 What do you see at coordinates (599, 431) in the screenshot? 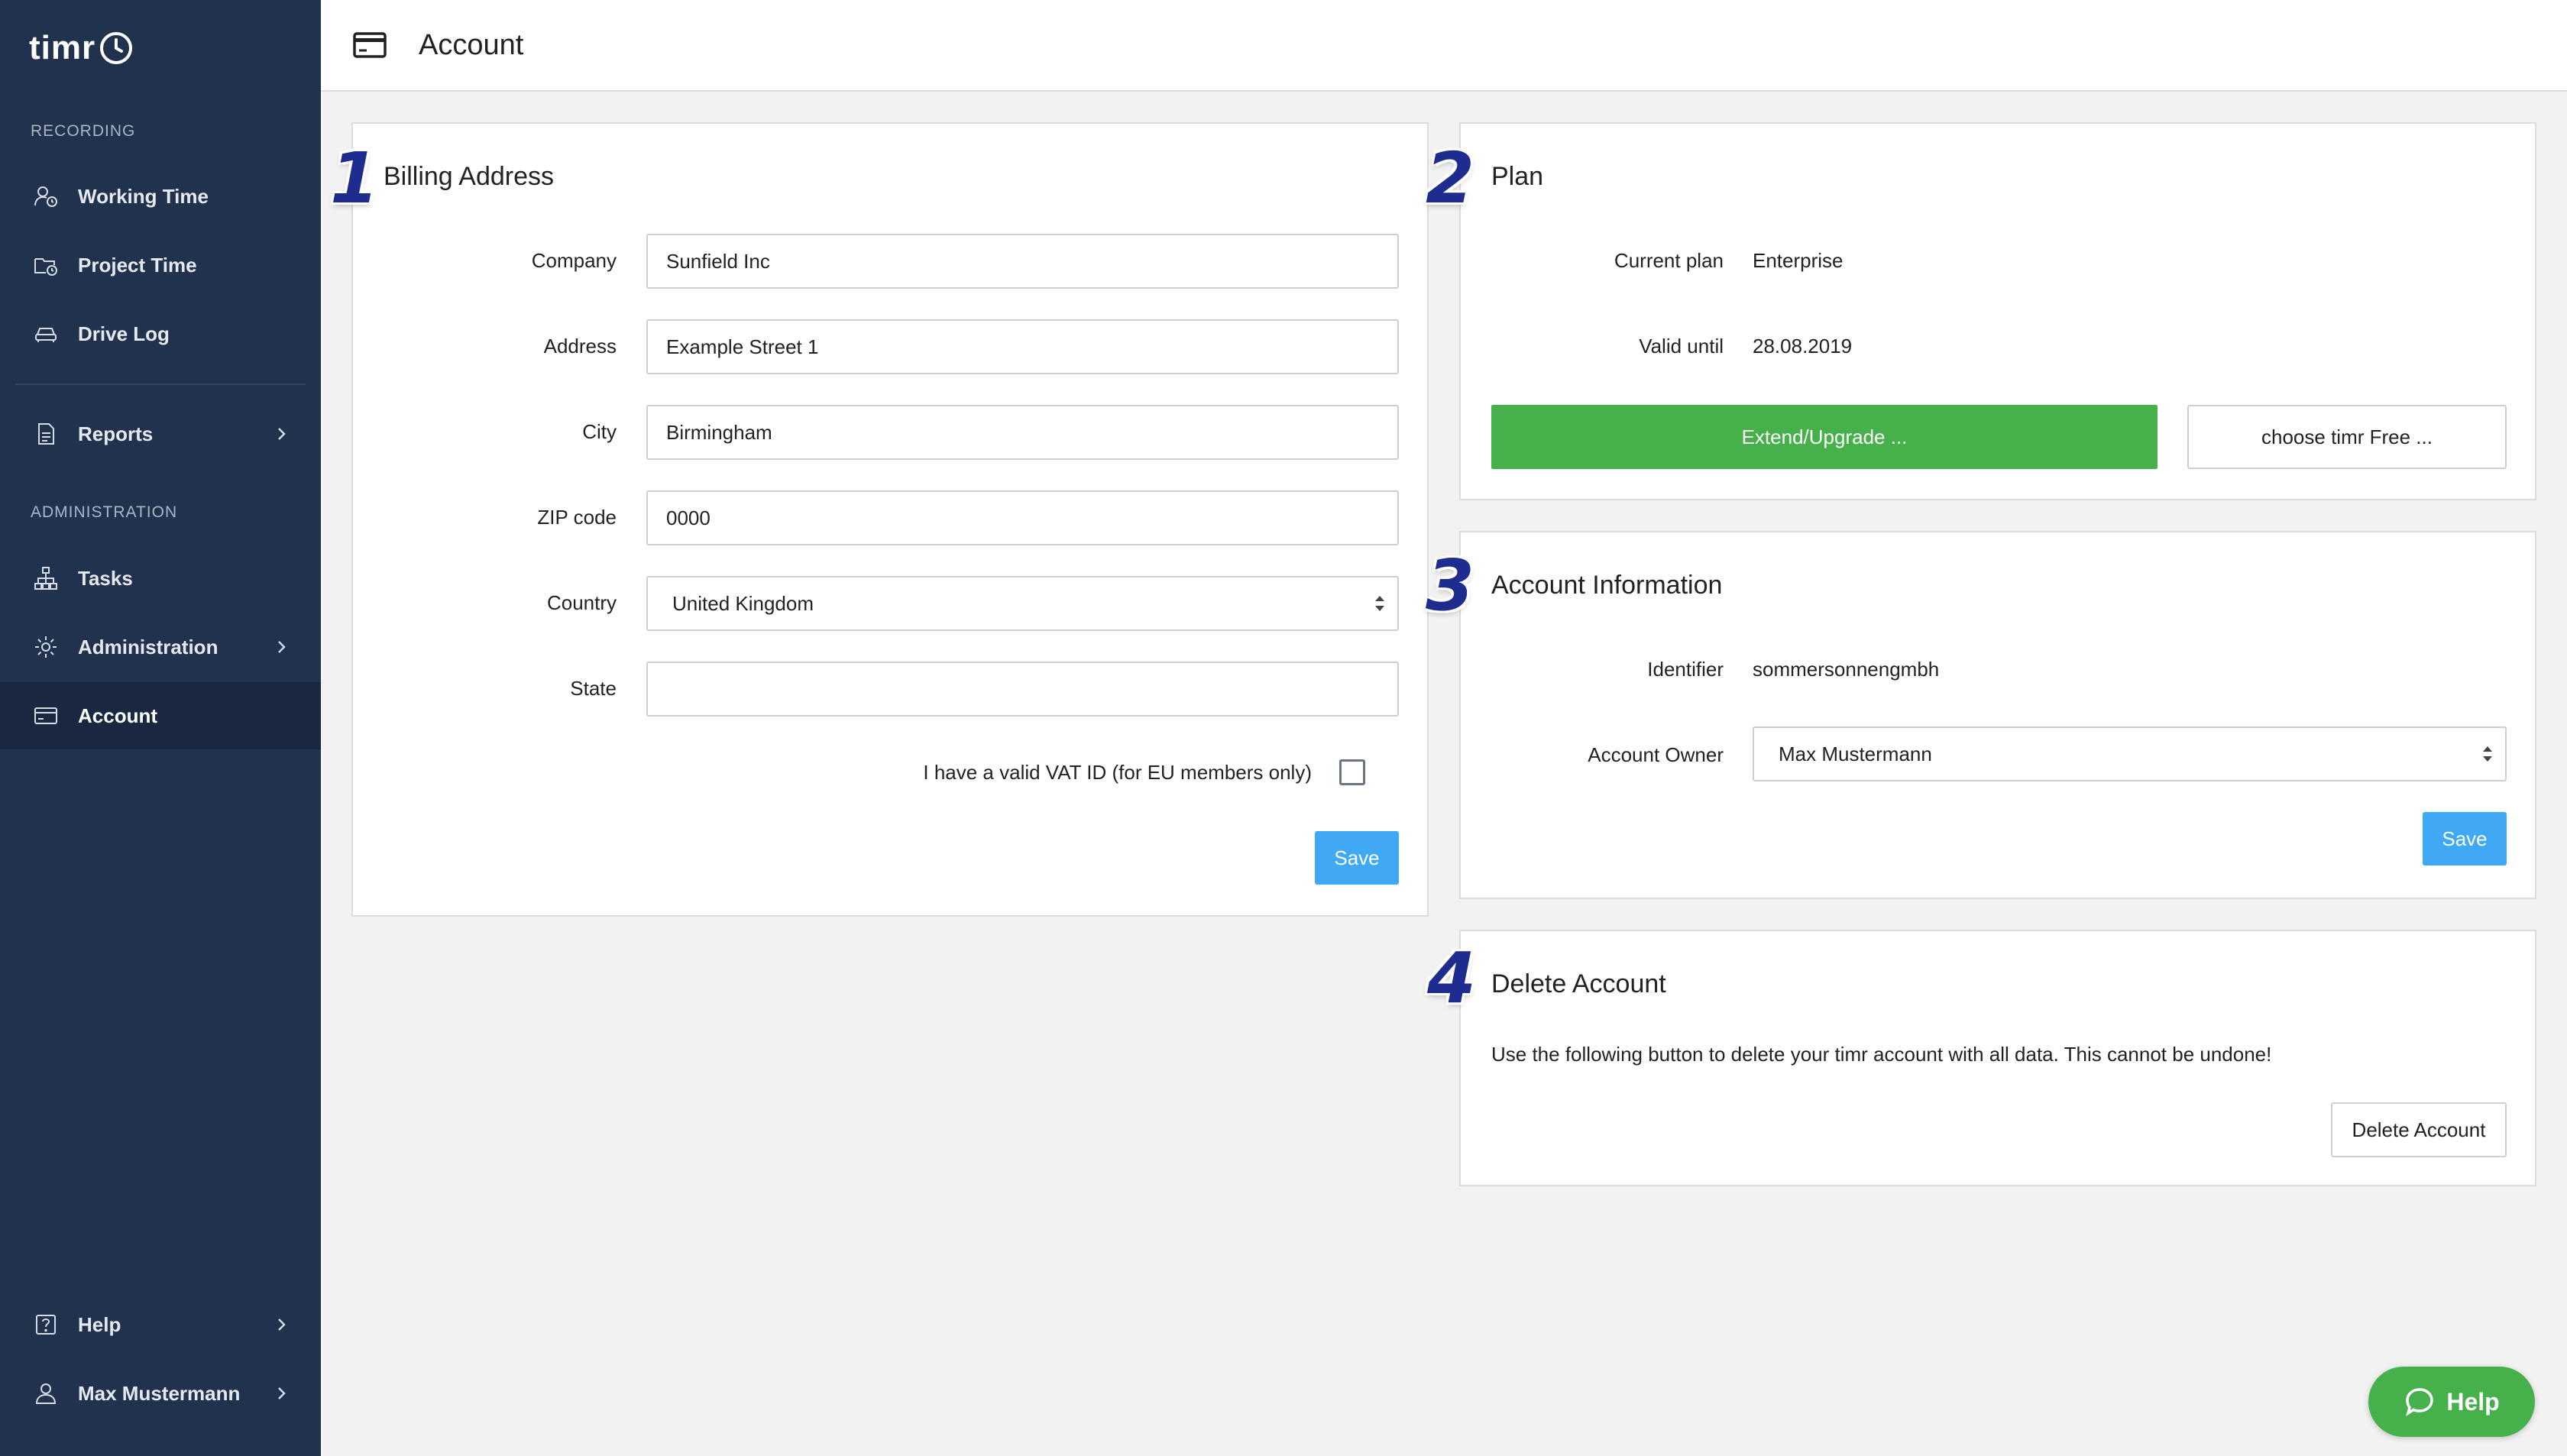
I see `city-label: City` at bounding box center [599, 431].